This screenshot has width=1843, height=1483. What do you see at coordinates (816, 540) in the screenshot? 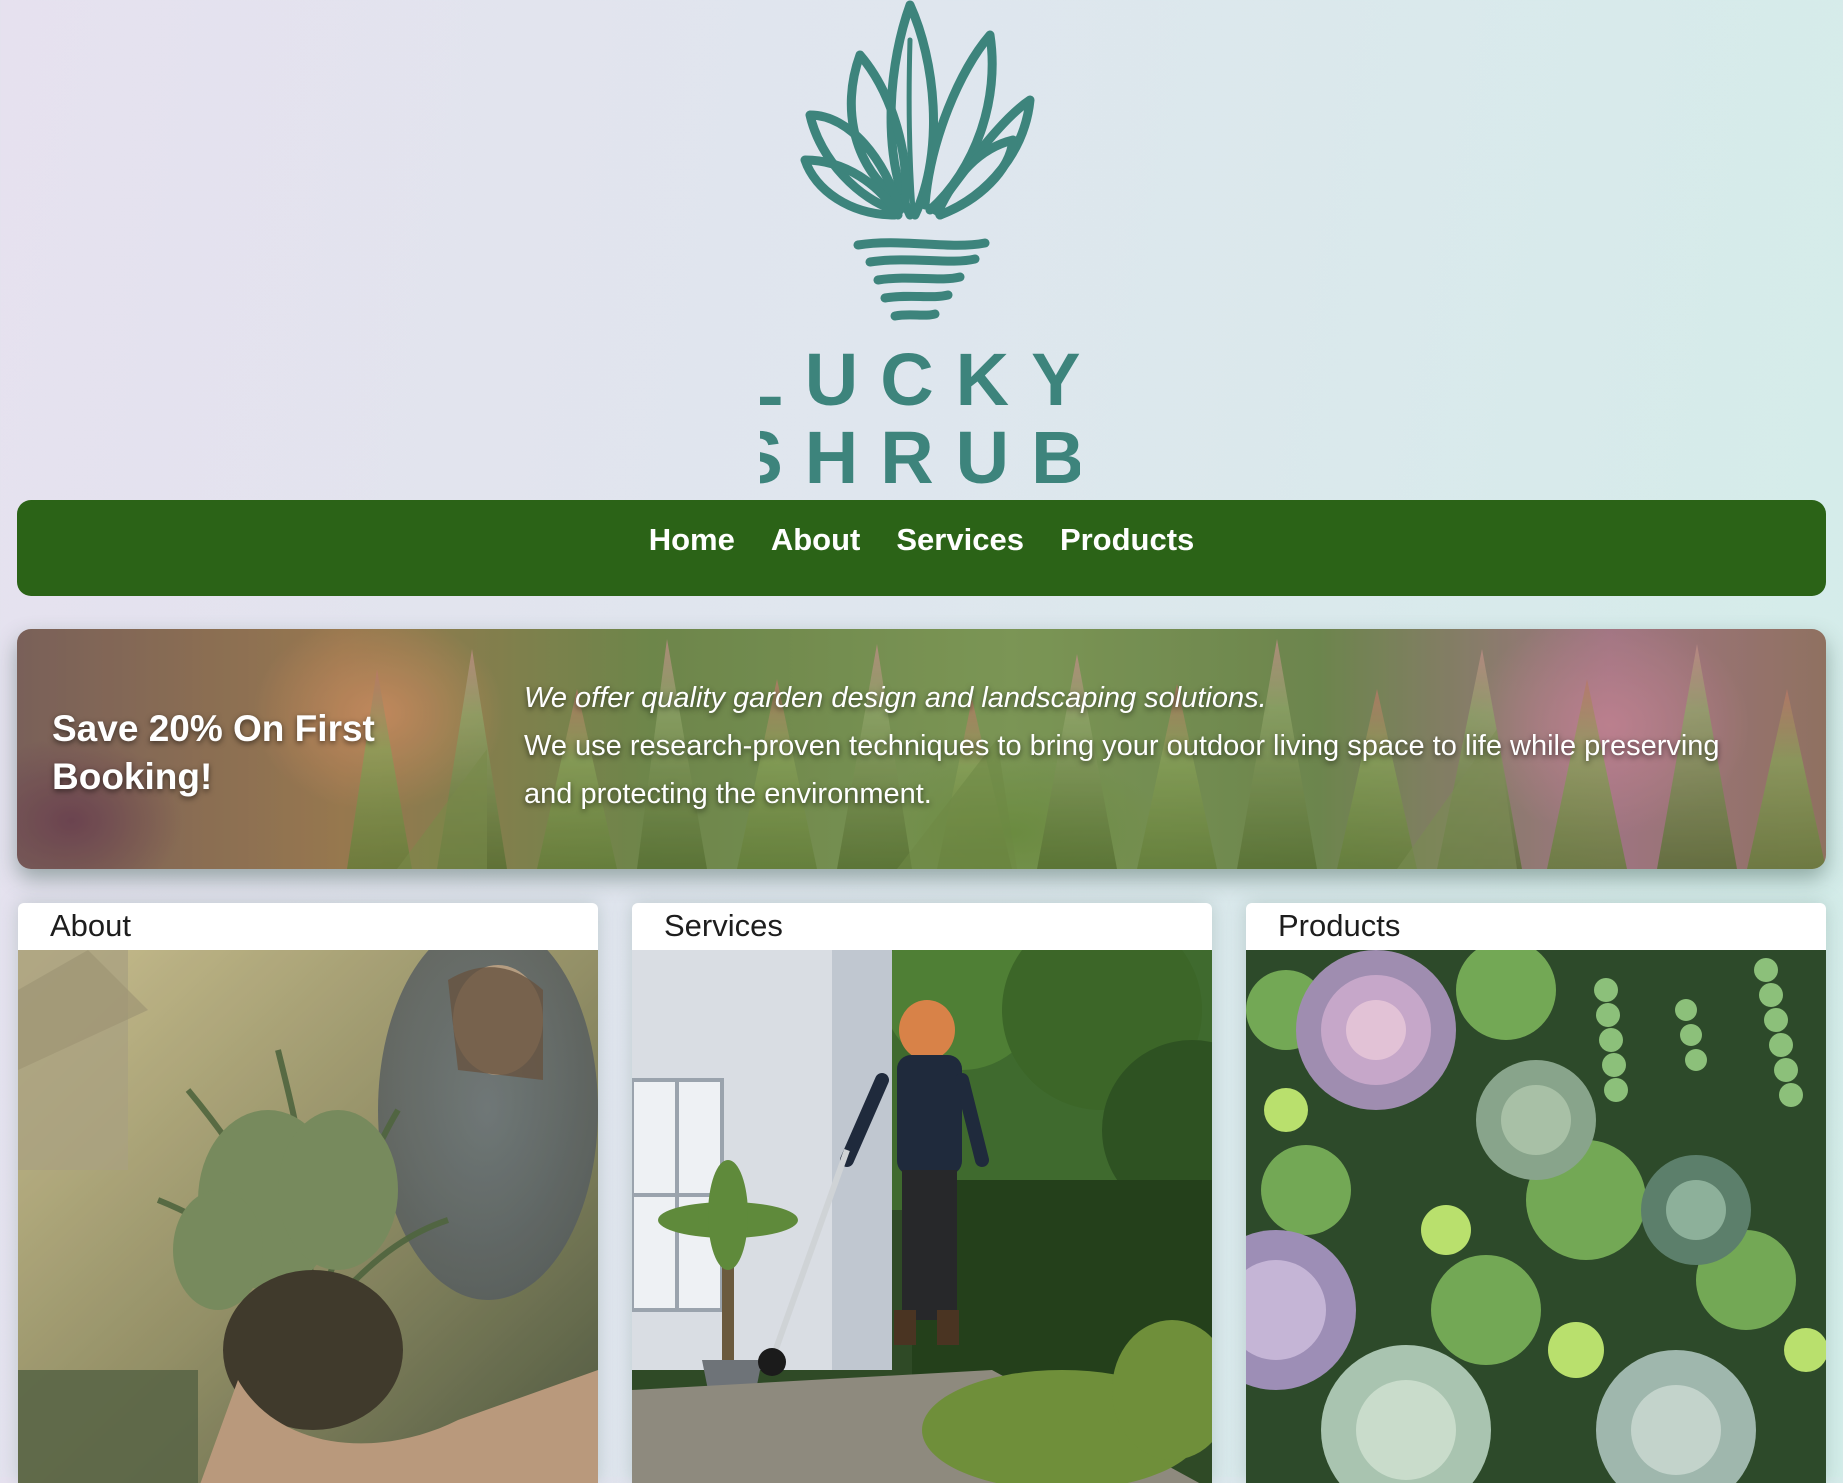
I see `nav-about-link: About` at bounding box center [816, 540].